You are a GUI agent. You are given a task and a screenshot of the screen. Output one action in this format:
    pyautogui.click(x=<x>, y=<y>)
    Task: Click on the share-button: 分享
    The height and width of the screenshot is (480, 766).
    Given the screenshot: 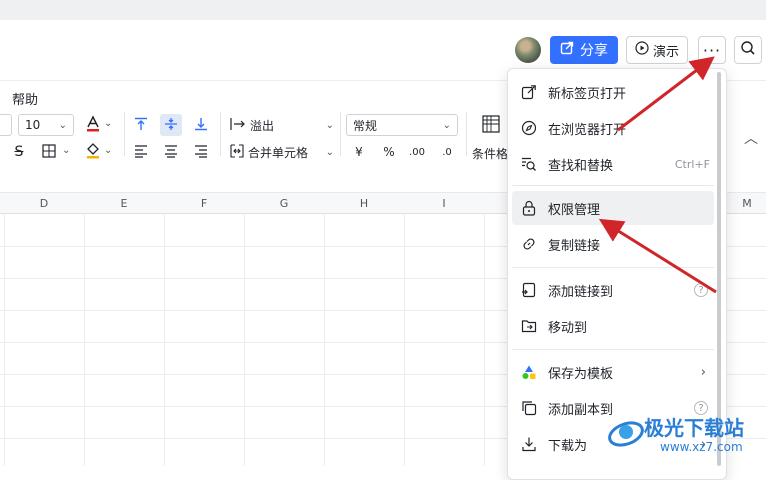 What is the action you would take?
    pyautogui.click(x=584, y=50)
    